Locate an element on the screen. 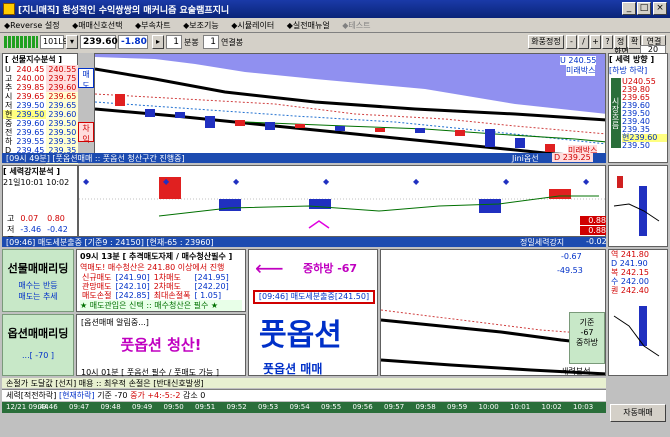 This screenshot has height=437, width=670. direction-value: 239.50 is located at coordinates (636, 145).